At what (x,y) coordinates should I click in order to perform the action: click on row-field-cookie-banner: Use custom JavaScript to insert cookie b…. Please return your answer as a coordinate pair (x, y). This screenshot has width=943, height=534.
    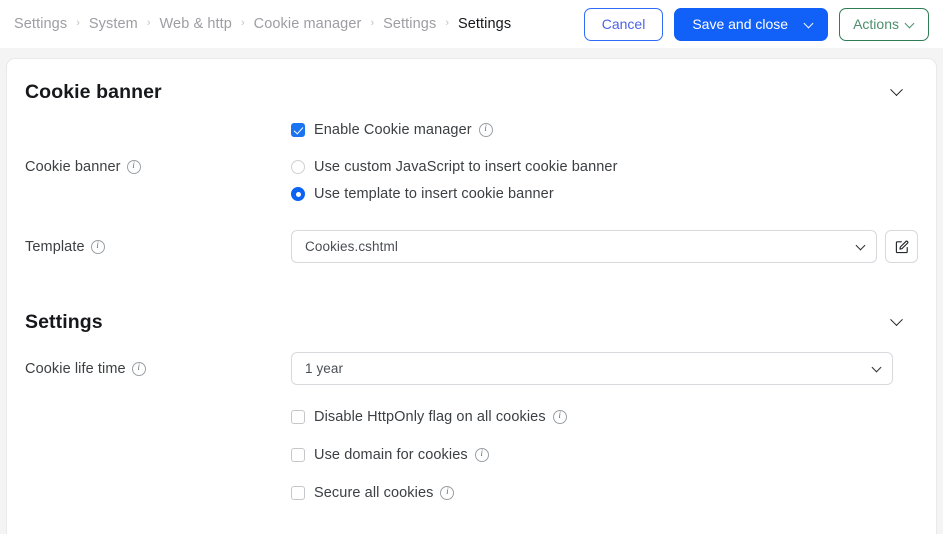
    Looking at the image, I should click on (604, 180).